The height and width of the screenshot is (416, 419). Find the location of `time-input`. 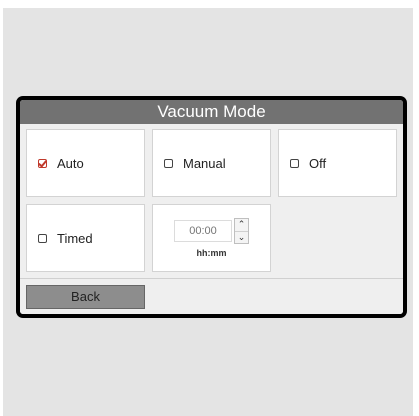

time-input is located at coordinates (203, 231).